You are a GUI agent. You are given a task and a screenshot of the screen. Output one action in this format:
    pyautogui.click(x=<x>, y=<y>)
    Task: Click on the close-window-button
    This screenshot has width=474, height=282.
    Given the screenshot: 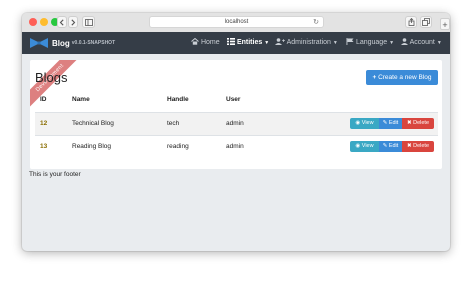 What is the action you would take?
    pyautogui.click(x=33, y=22)
    